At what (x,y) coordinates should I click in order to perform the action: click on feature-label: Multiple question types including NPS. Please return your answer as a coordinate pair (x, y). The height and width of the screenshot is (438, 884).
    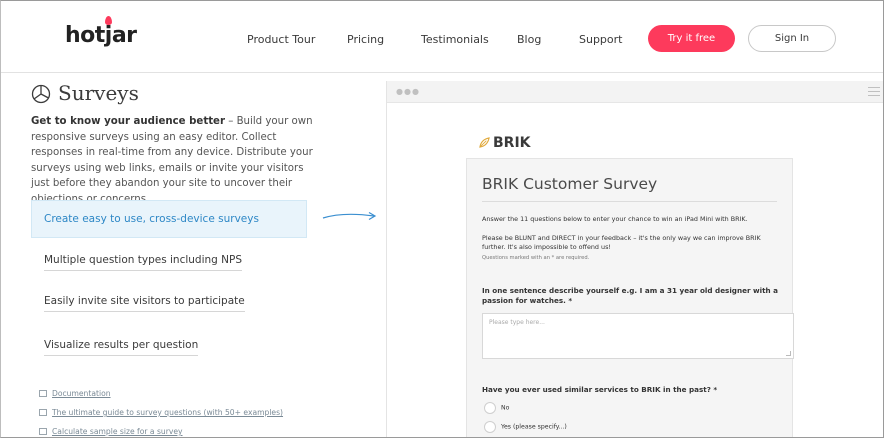
    Looking at the image, I should click on (143, 262).